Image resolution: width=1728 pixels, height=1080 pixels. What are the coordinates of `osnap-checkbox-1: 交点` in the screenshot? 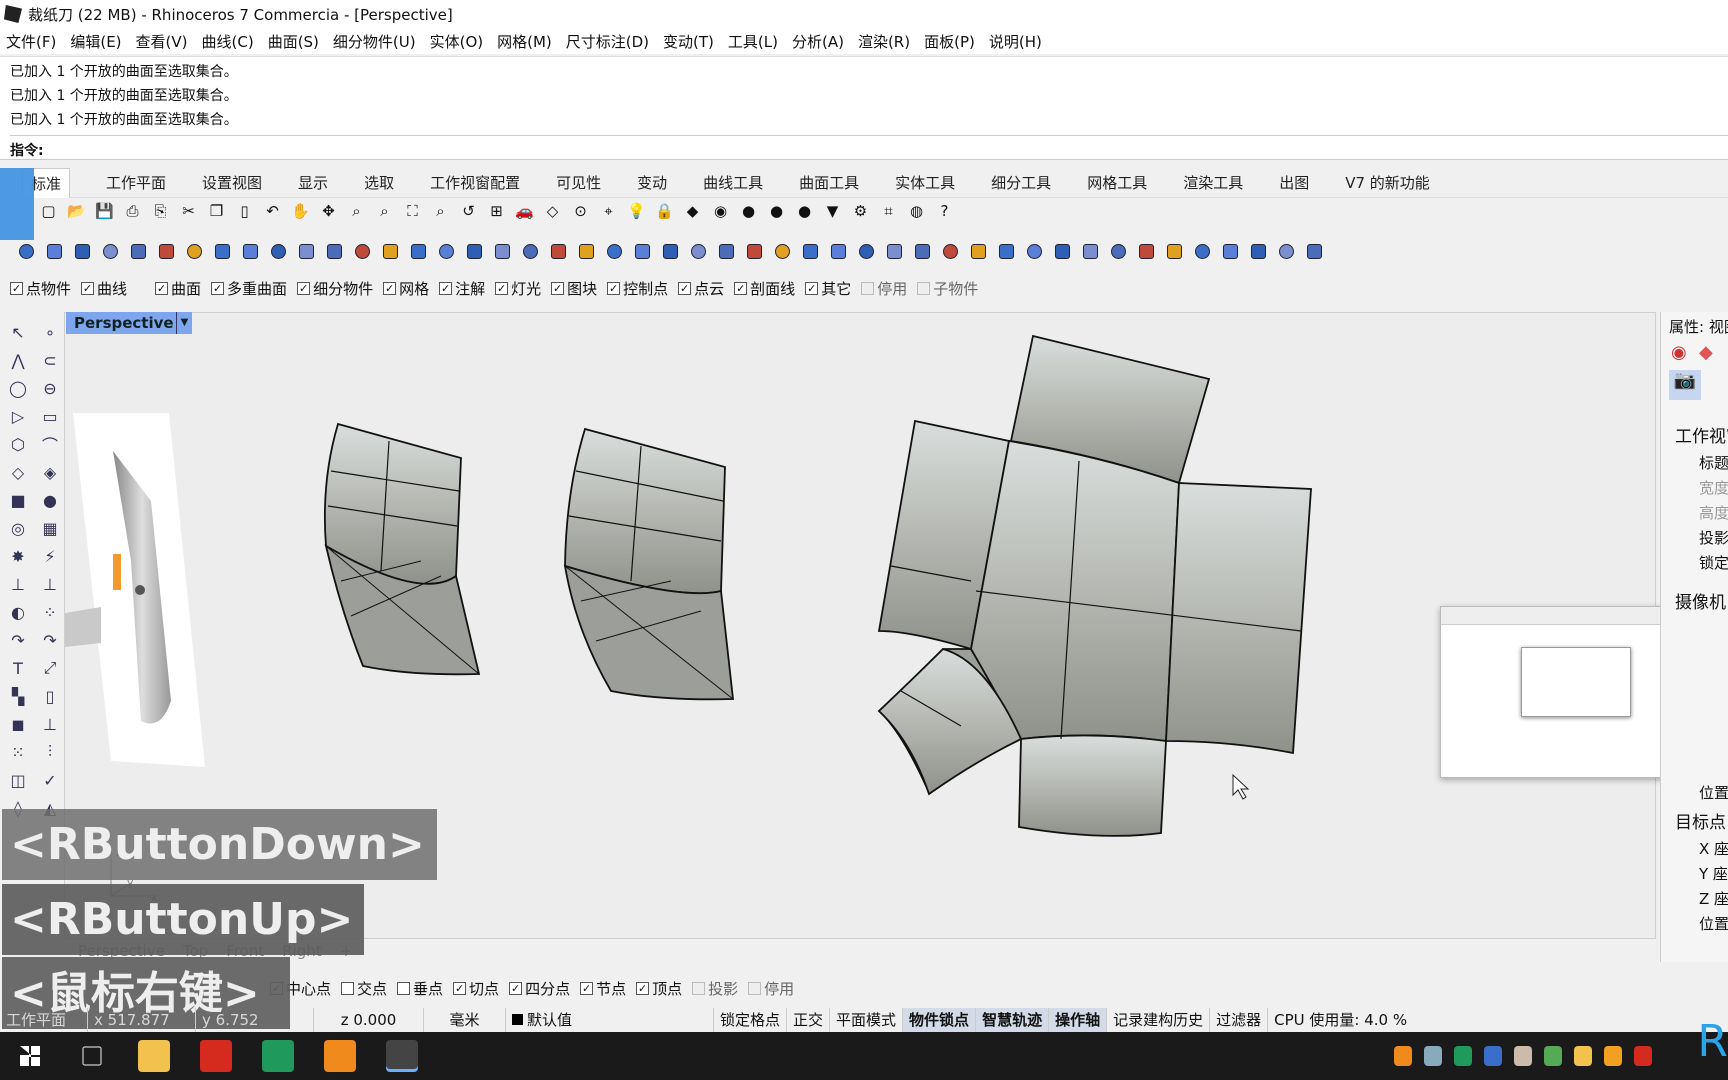 It's located at (364, 988).